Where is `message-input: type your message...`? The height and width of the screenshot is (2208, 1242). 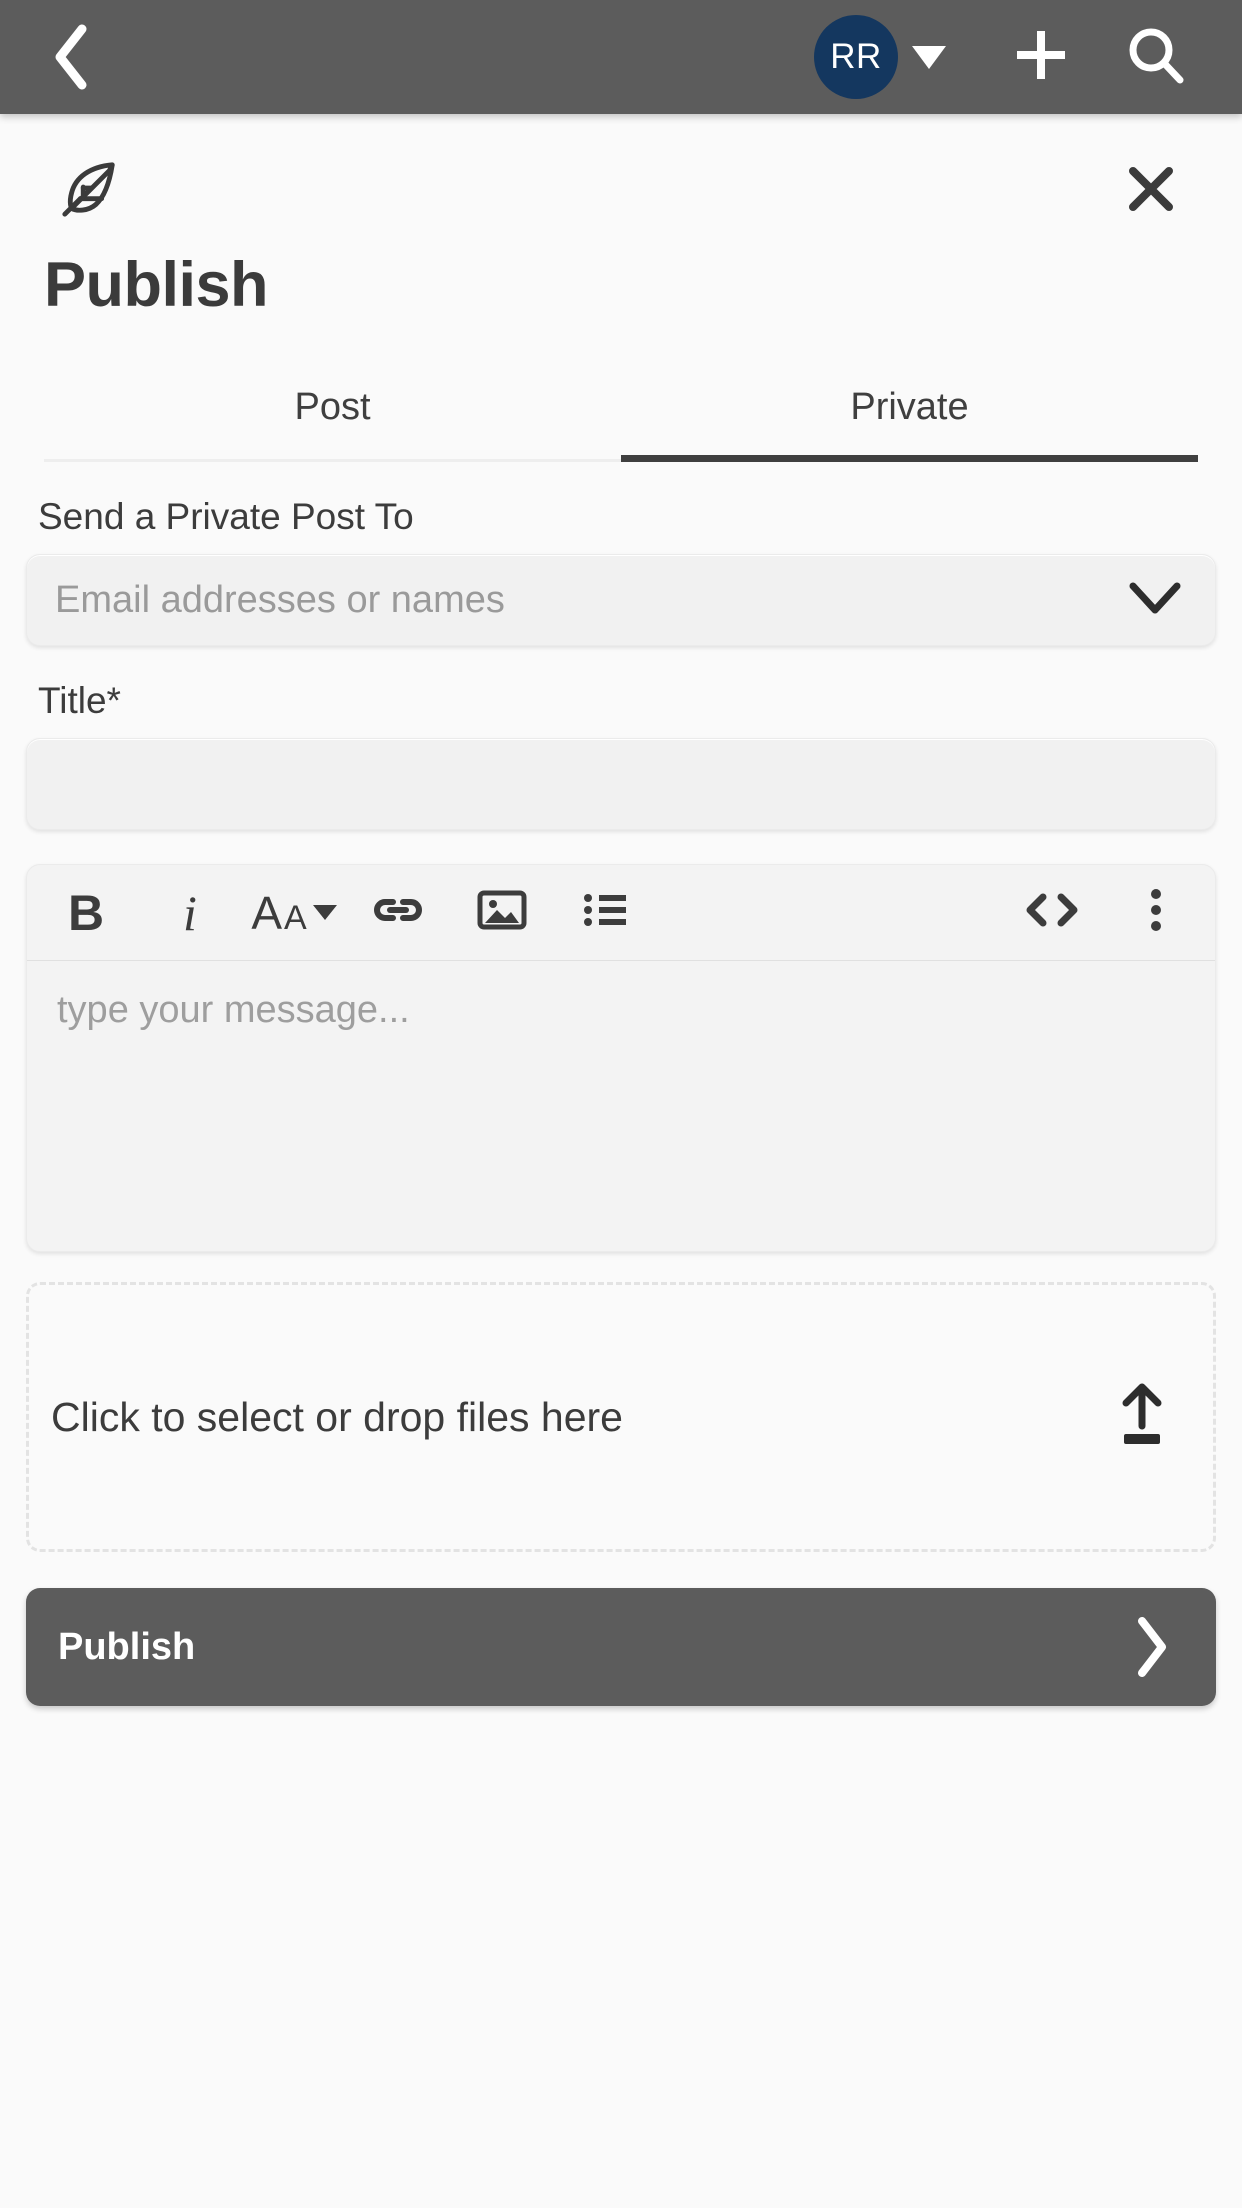 message-input: type your message... is located at coordinates (621, 1106).